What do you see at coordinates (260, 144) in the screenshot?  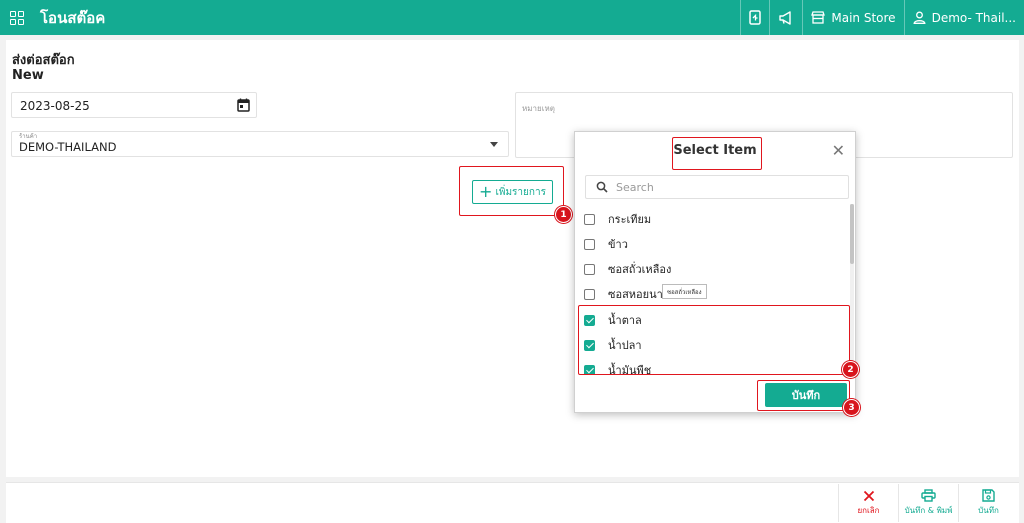 I see `store-select: ร้านค้า DEMO-THAILAND` at bounding box center [260, 144].